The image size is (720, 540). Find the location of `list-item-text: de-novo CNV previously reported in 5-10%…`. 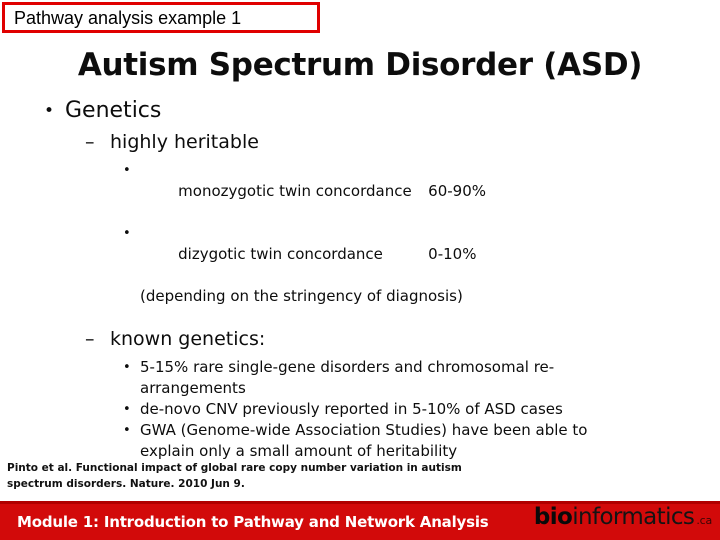

list-item-text: de-novo CNV previously reported in 5-10%… is located at coordinates (351, 409).